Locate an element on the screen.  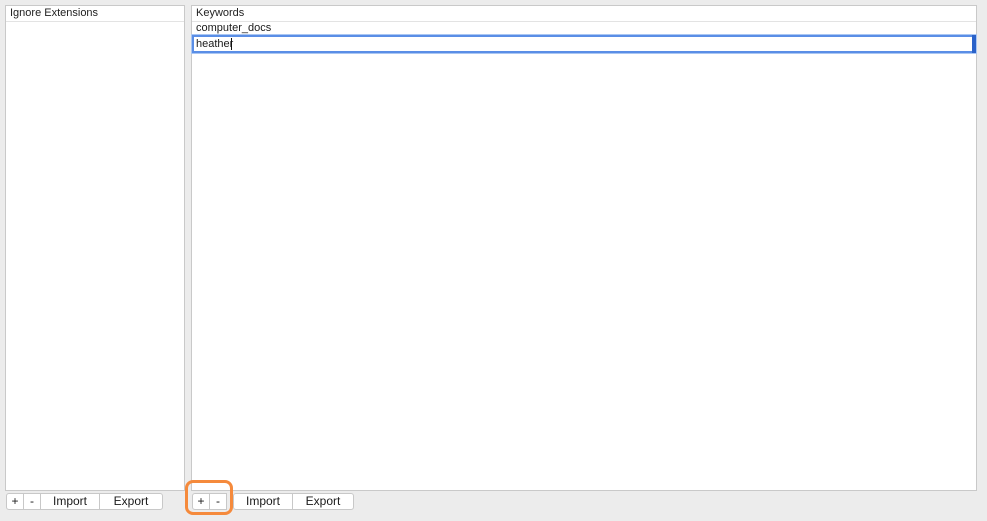
keywords-list: computer_docs is located at coordinates (584, 37).